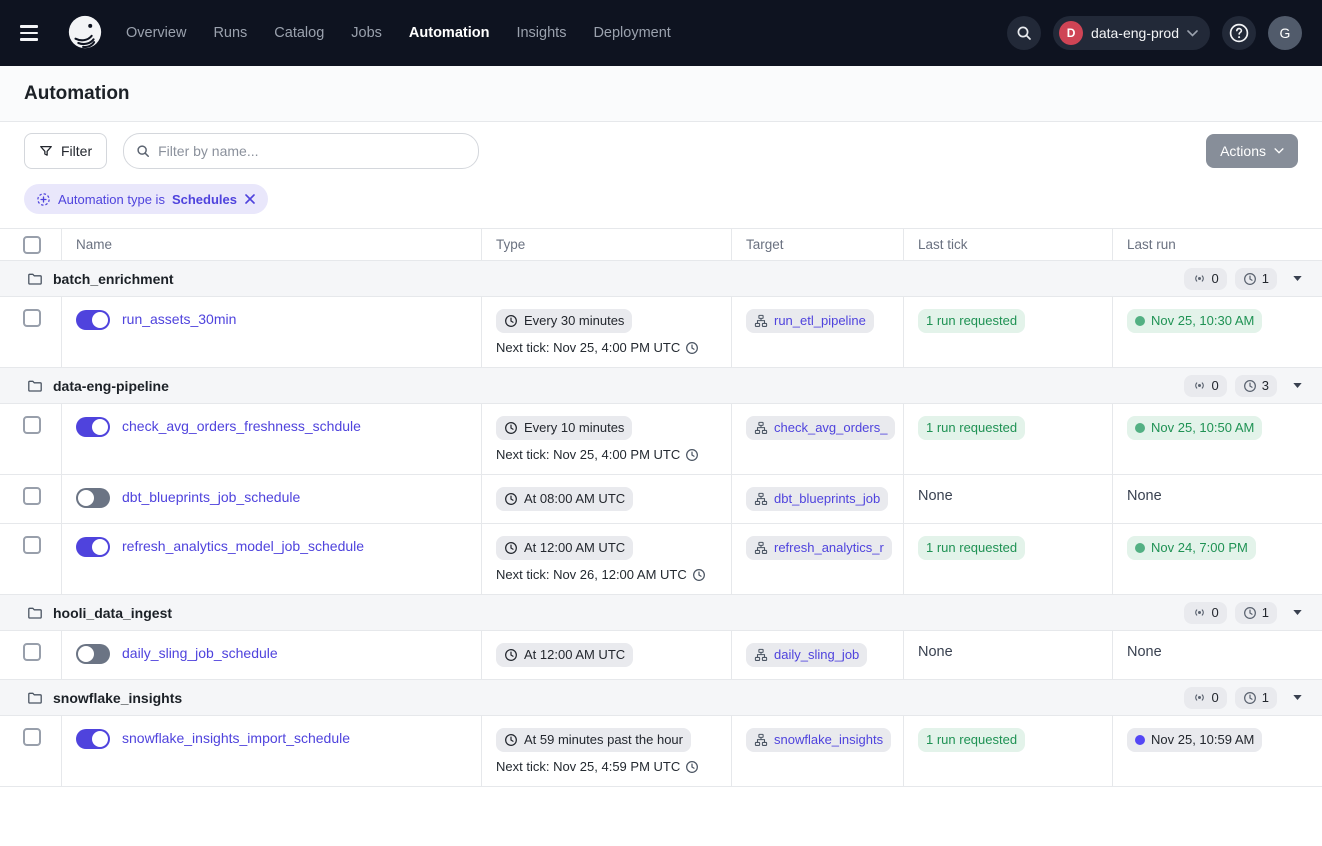 The width and height of the screenshot is (1322, 846). I want to click on group-name: hooli_data_ingest, so click(113, 612).